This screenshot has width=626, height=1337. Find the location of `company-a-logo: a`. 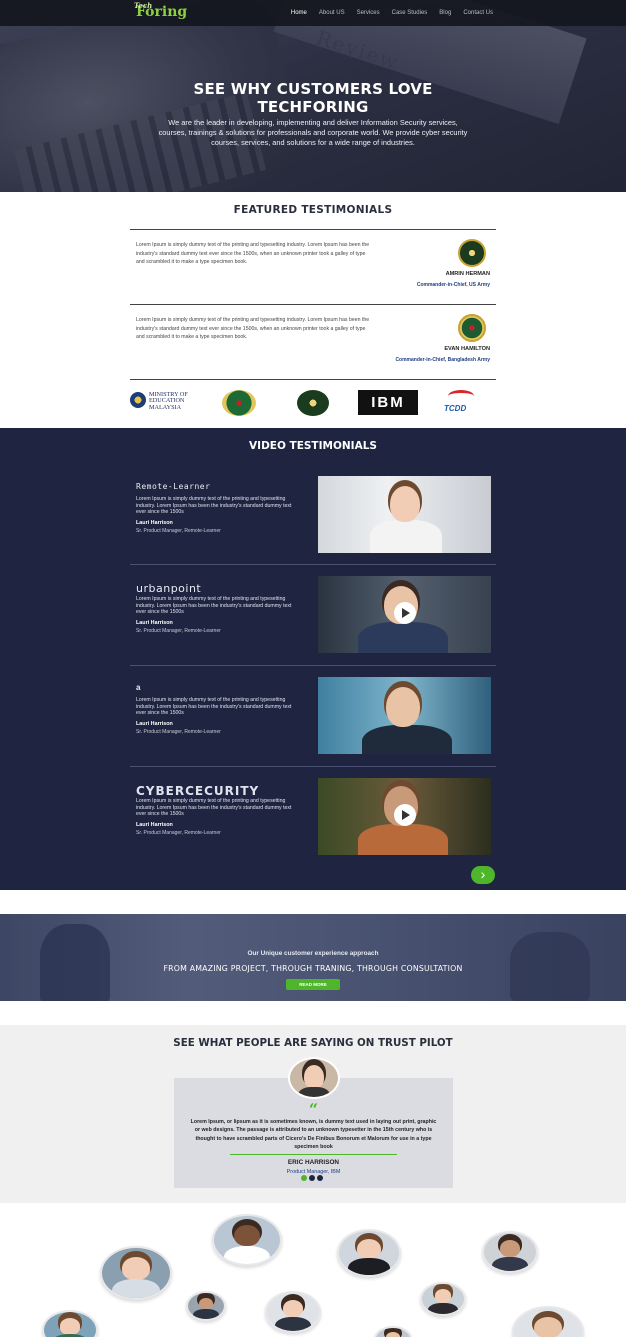

company-a-logo: a is located at coordinates (138, 687).